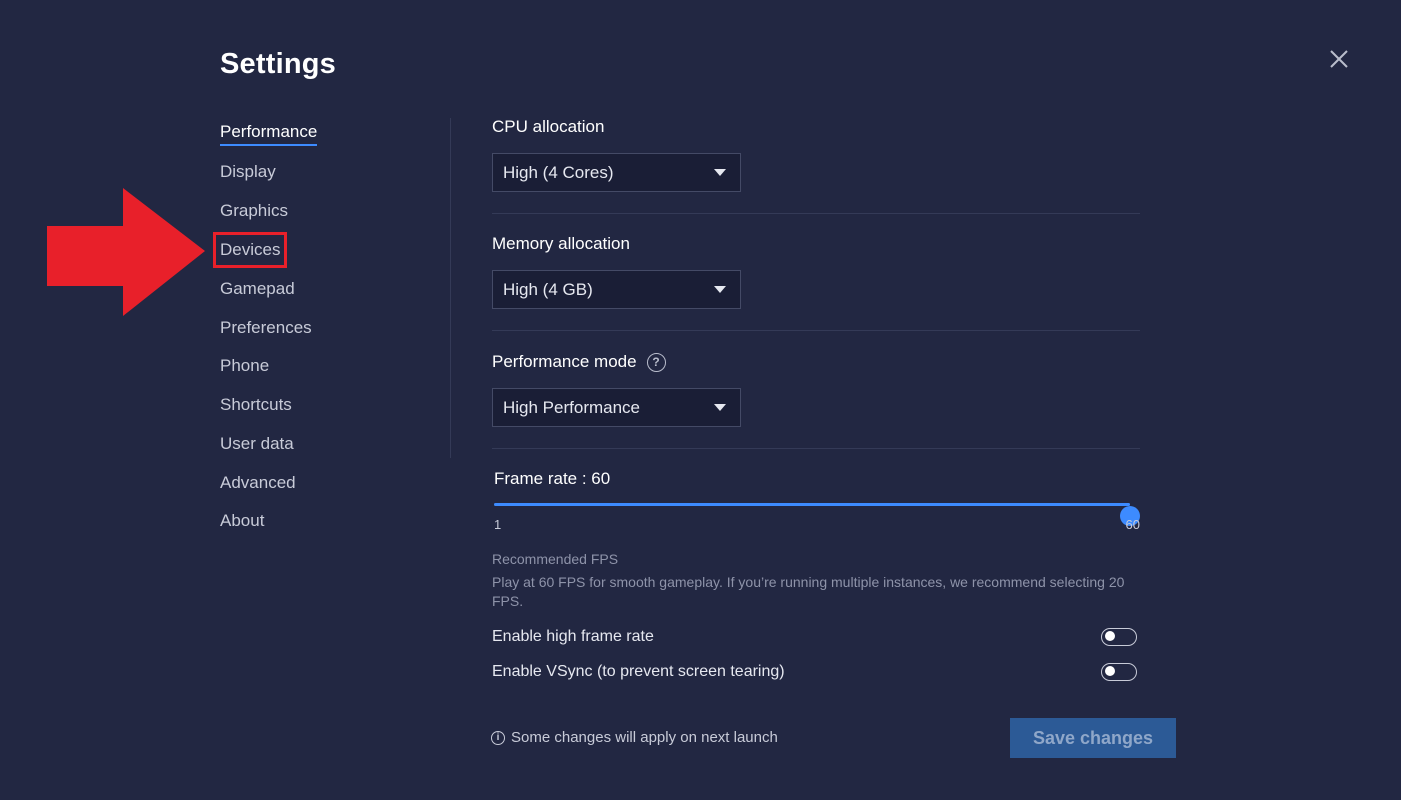 This screenshot has width=1401, height=800. What do you see at coordinates (814, 636) in the screenshot?
I see `high-frame-rate-row: Enable high frame rate` at bounding box center [814, 636].